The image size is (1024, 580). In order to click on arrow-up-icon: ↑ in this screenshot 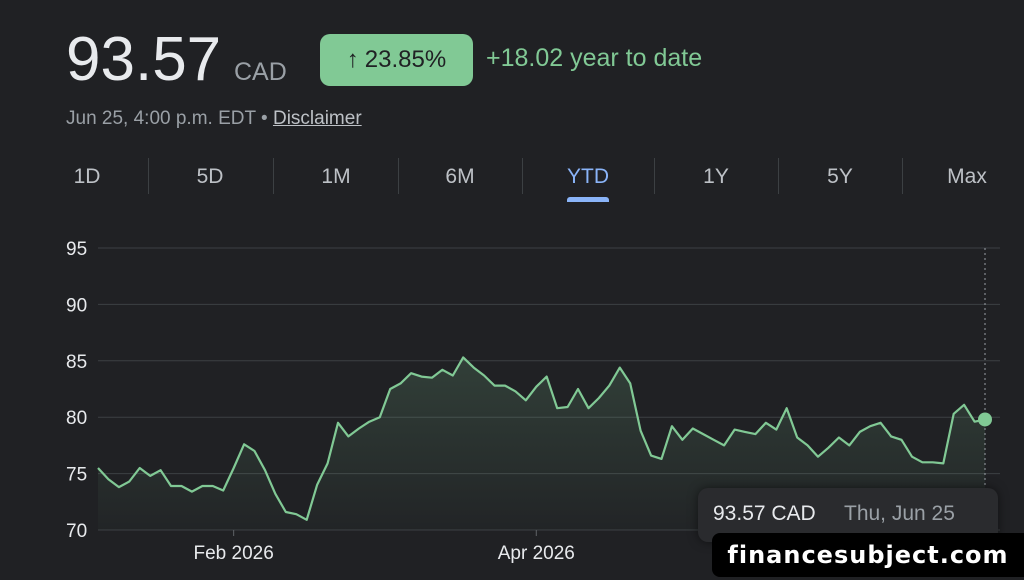, I will do `click(352, 59)`.